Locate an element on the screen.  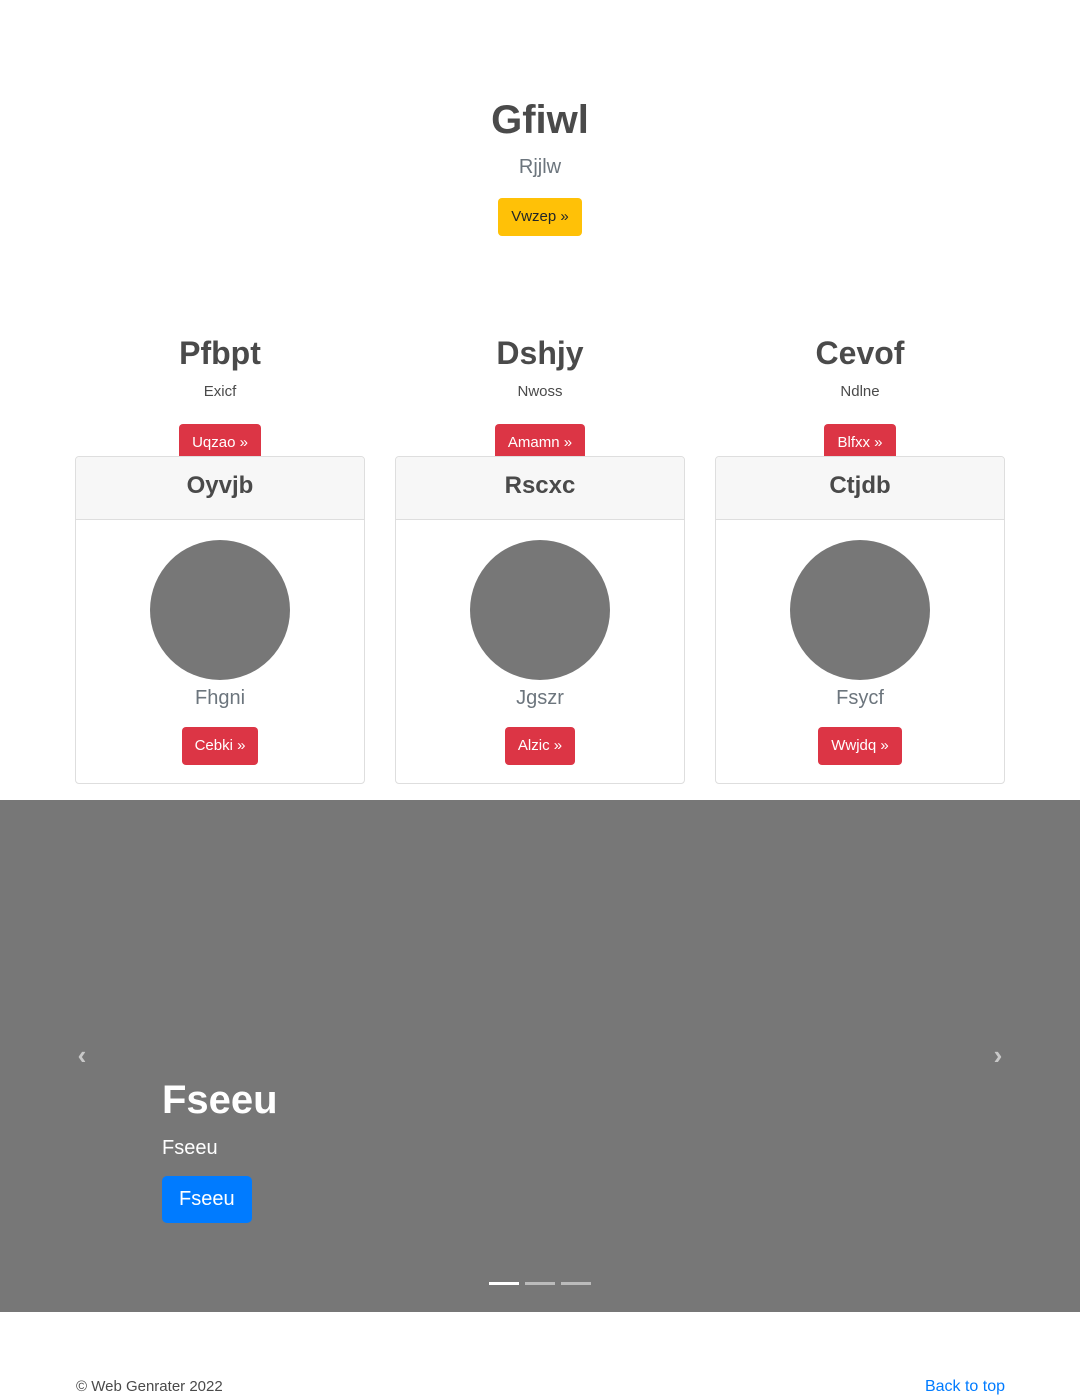
feature-column: Cevof Ndlne Blfxx » is located at coordinates (860, 396).